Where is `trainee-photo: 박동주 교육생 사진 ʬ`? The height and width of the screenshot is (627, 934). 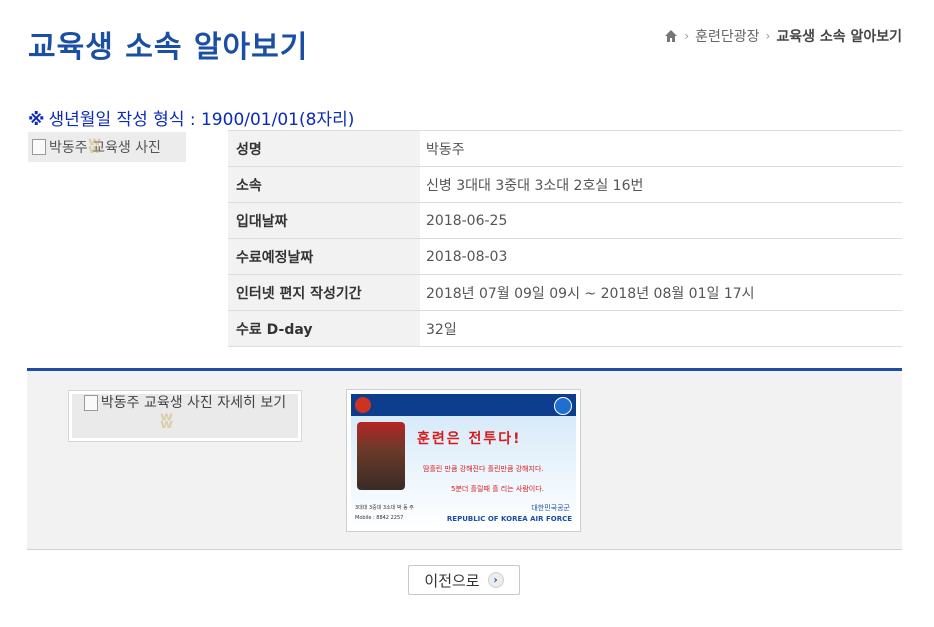
trainee-photo: 박동주 교육생 사진 ʬ is located at coordinates (107, 147).